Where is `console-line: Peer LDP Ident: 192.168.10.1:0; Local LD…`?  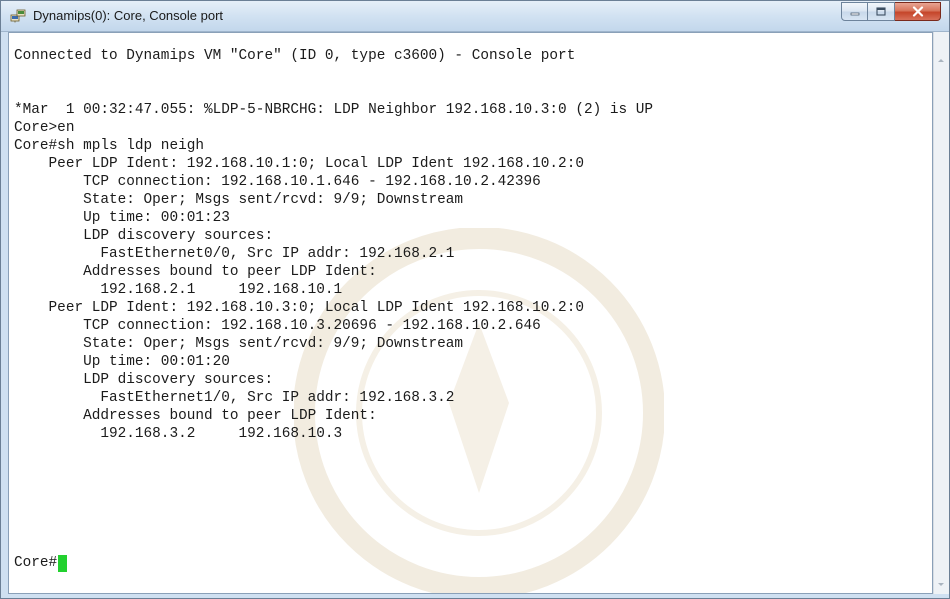 console-line: Peer LDP Ident: 192.168.10.1:0; Local LD… is located at coordinates (299, 164).